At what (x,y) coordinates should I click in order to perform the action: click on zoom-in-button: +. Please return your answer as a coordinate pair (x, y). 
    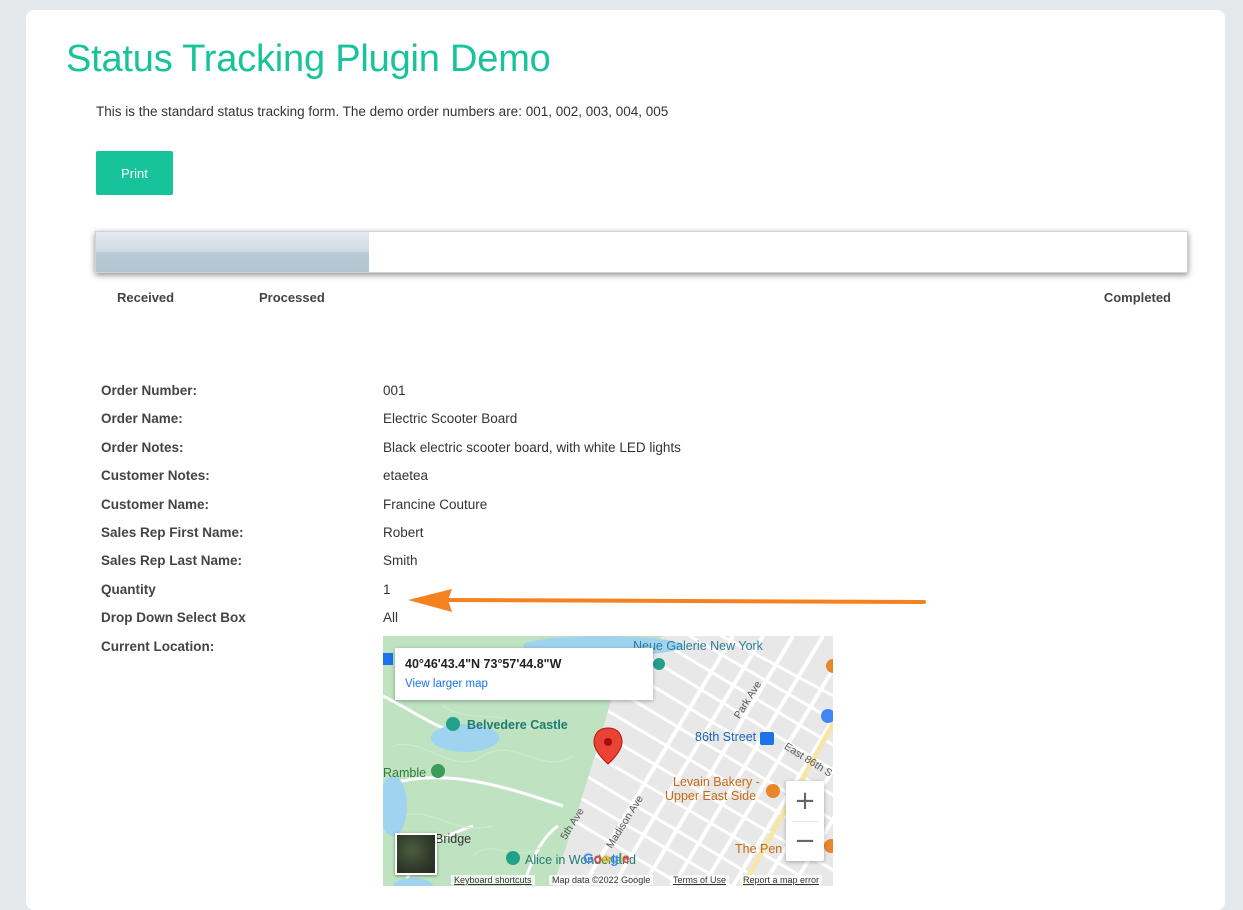
    Looking at the image, I should click on (805, 801).